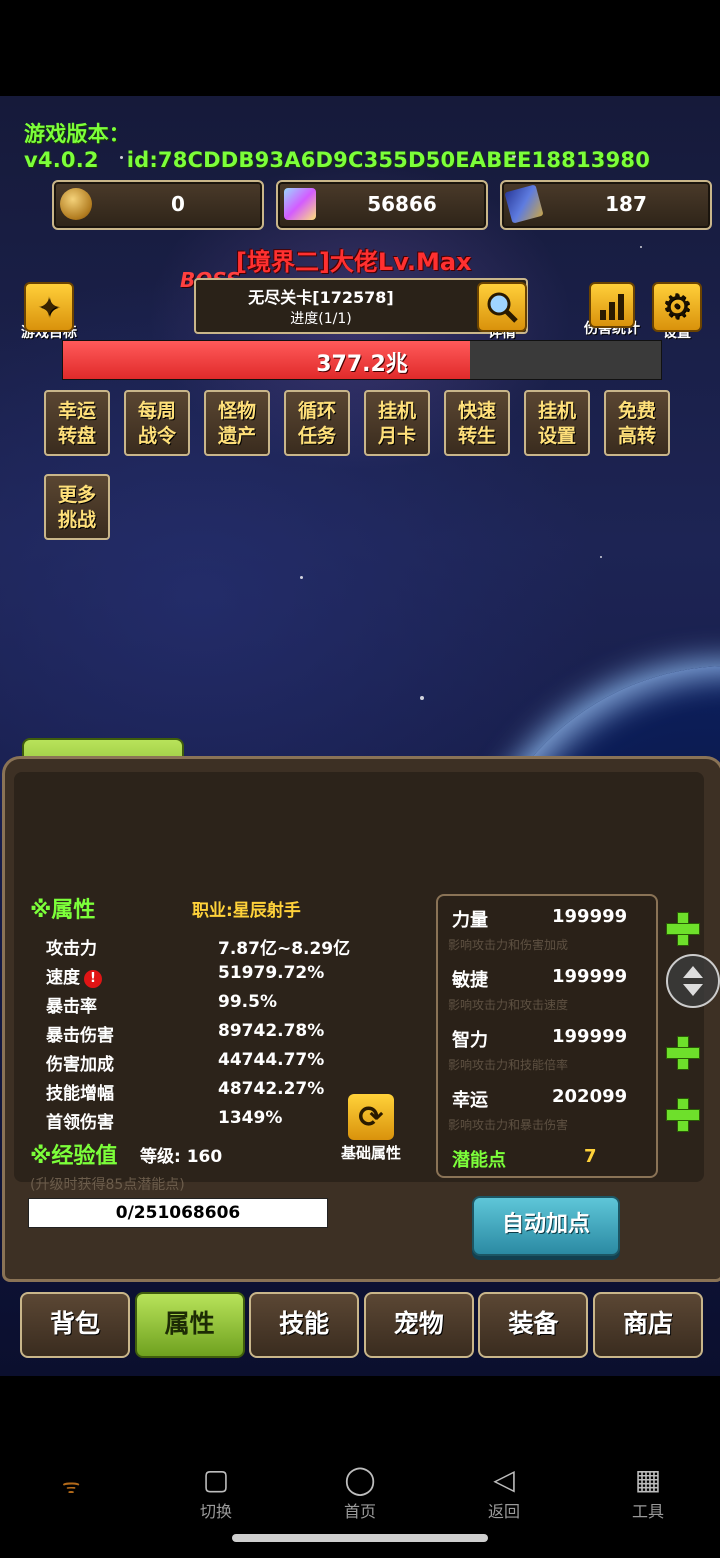 The image size is (720, 1558). What do you see at coordinates (181, 1157) in the screenshot?
I see `level-label: 等级: 160` at bounding box center [181, 1157].